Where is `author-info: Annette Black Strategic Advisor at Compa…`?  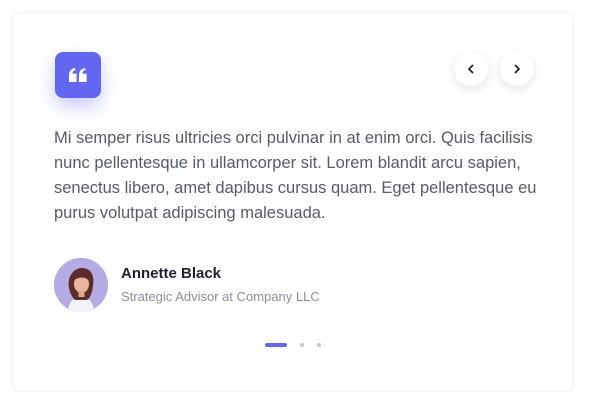
author-info: Annette Black Strategic Advisor at Compa… is located at coordinates (220, 285).